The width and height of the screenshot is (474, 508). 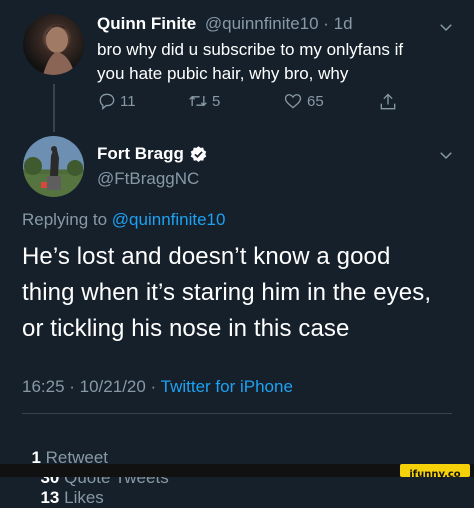 I want to click on likes-count: 13, so click(x=50, y=497).